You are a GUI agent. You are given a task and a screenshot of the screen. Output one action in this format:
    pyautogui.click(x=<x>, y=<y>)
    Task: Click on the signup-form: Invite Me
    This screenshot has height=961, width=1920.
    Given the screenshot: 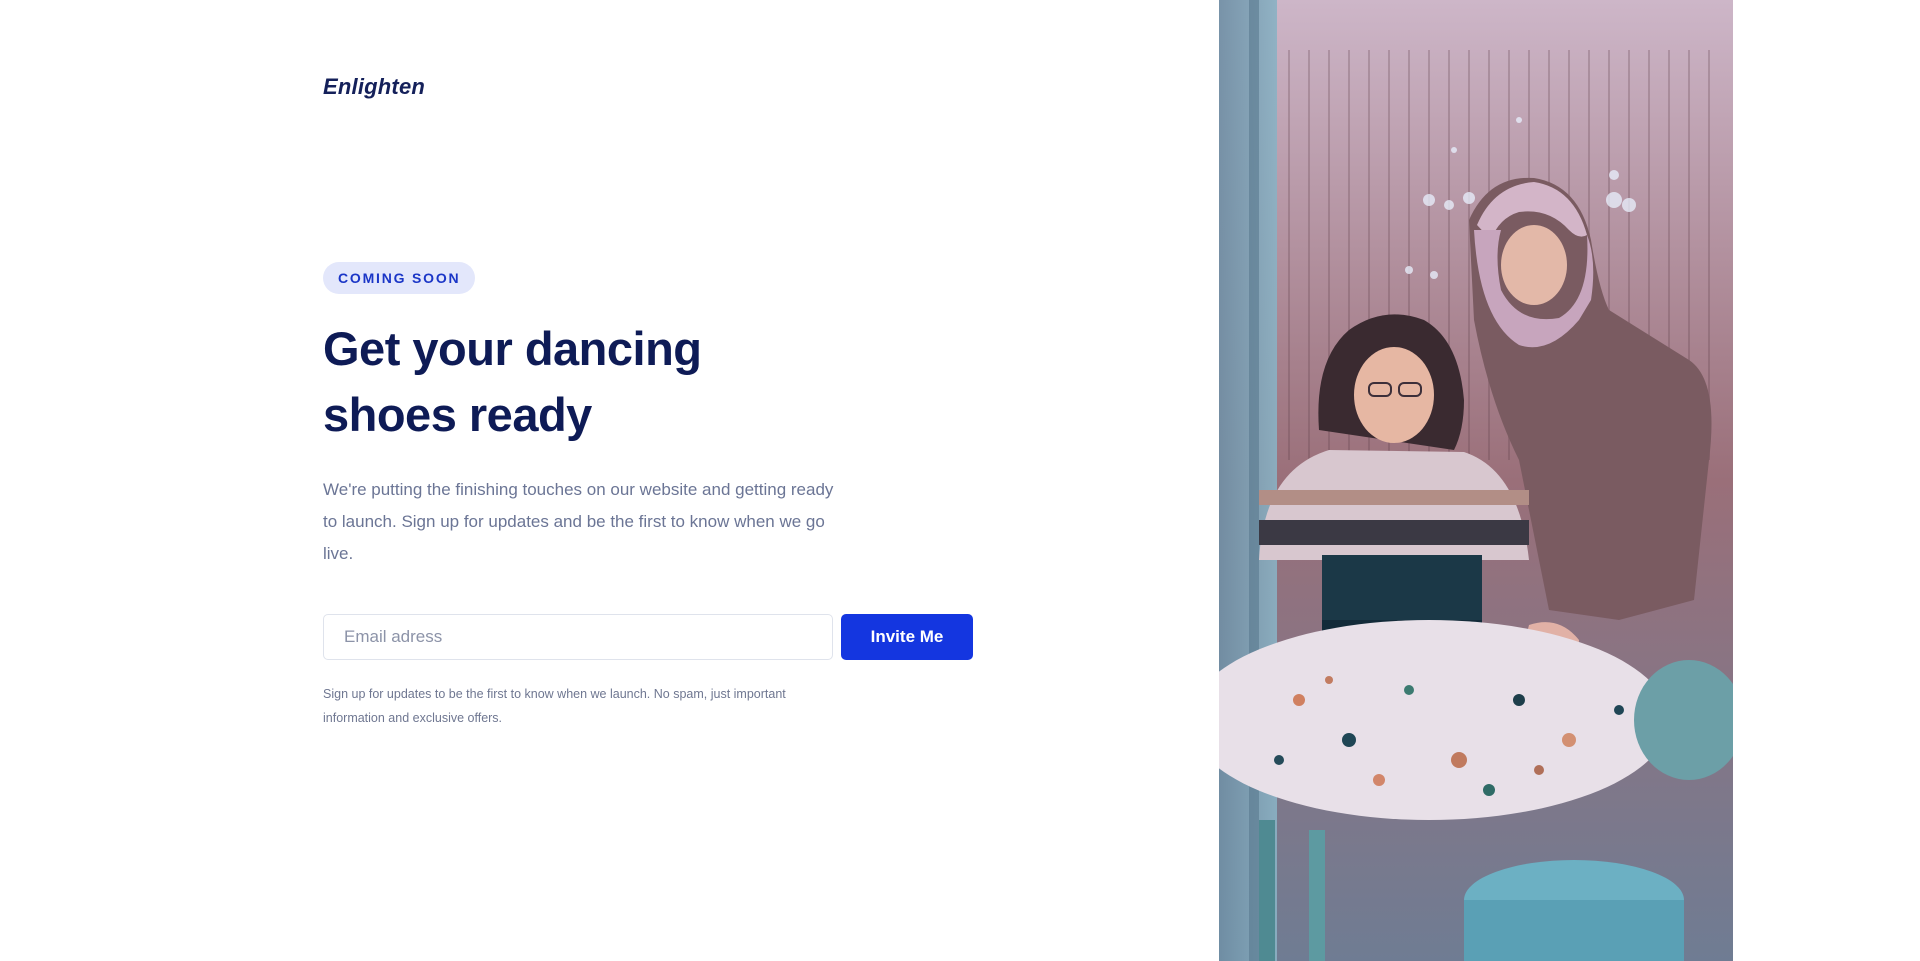 What is the action you would take?
    pyautogui.click(x=663, y=637)
    